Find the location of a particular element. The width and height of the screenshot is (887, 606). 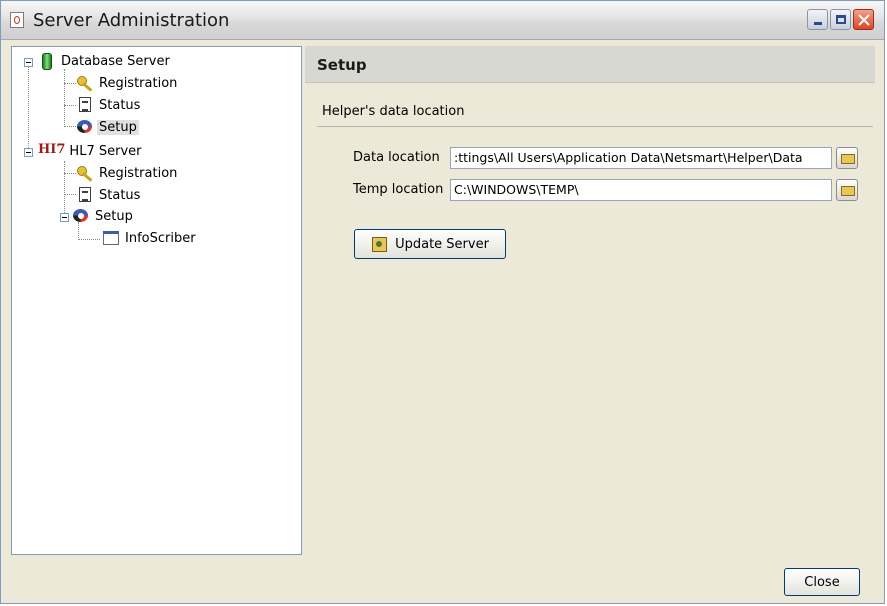

database-icon is located at coordinates (47, 61).